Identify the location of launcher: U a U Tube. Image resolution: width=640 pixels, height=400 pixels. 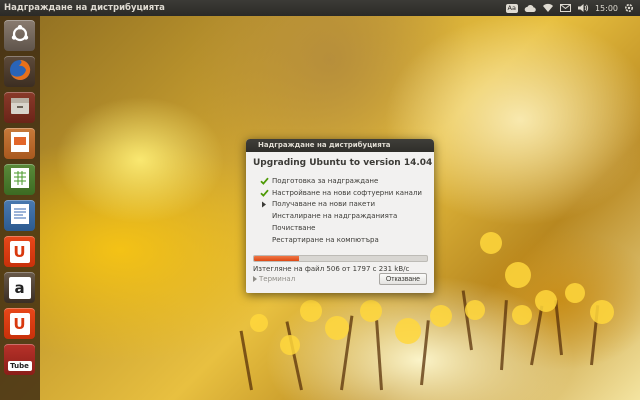
(20, 208).